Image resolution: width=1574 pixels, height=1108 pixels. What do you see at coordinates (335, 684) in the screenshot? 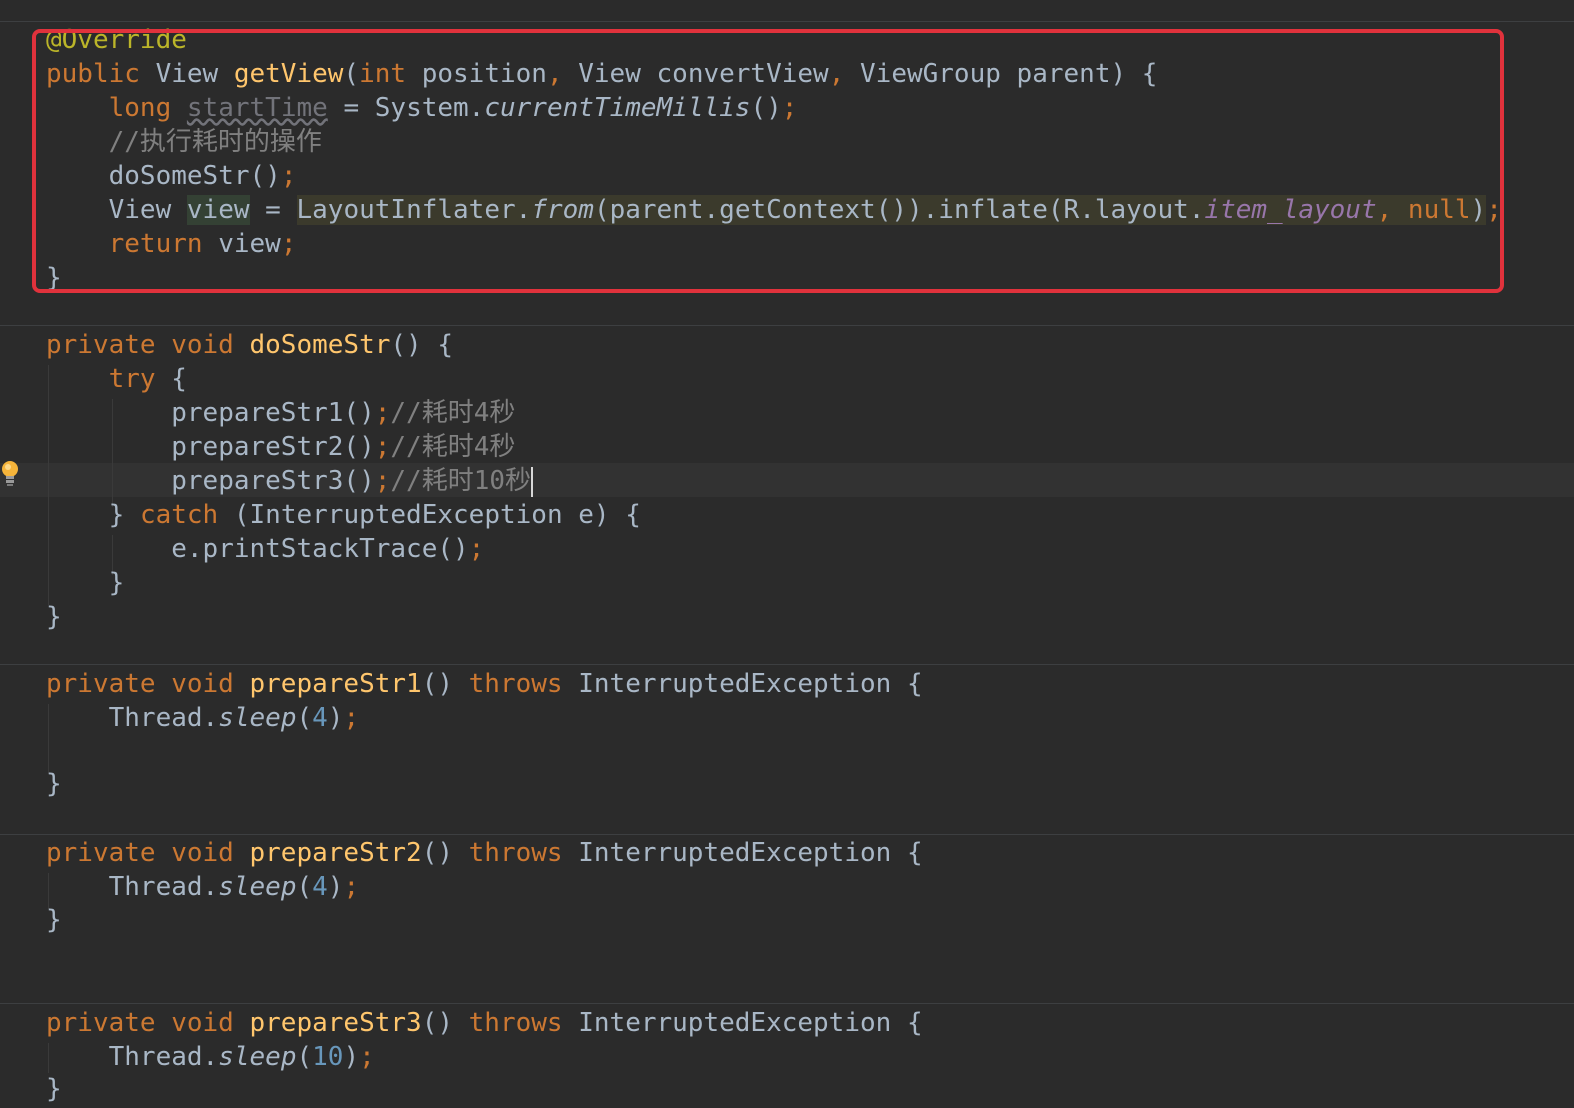
I see `method-name: prepareStr1` at bounding box center [335, 684].